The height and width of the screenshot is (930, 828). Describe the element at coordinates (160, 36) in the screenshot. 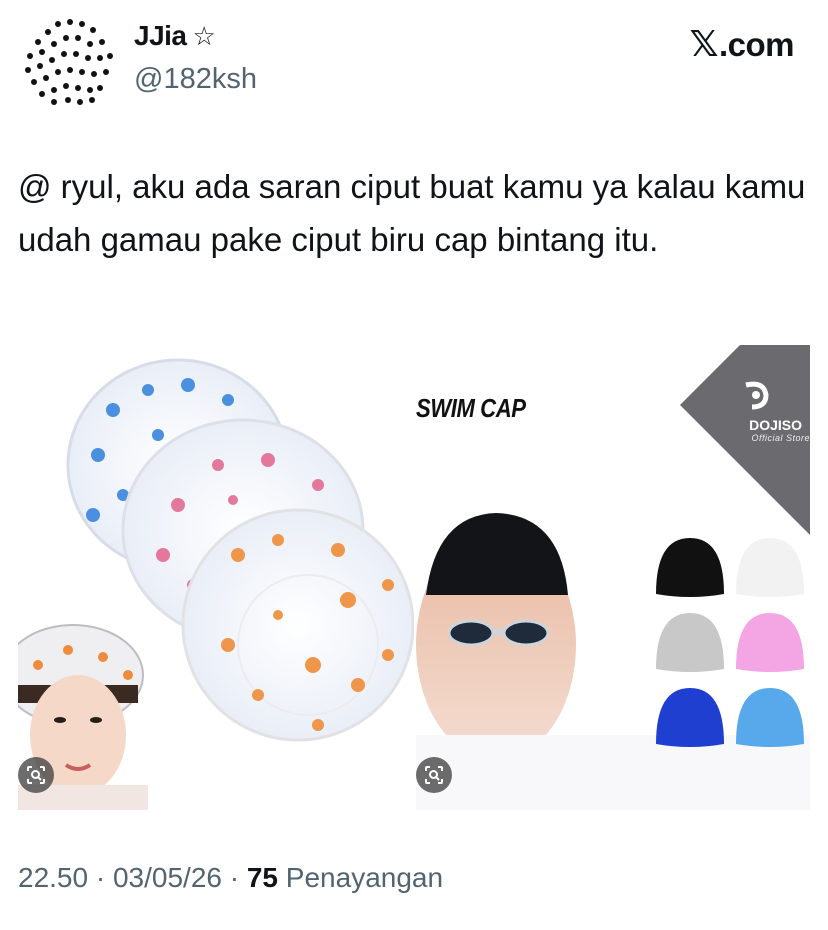

I see `display-name: JJia` at that location.